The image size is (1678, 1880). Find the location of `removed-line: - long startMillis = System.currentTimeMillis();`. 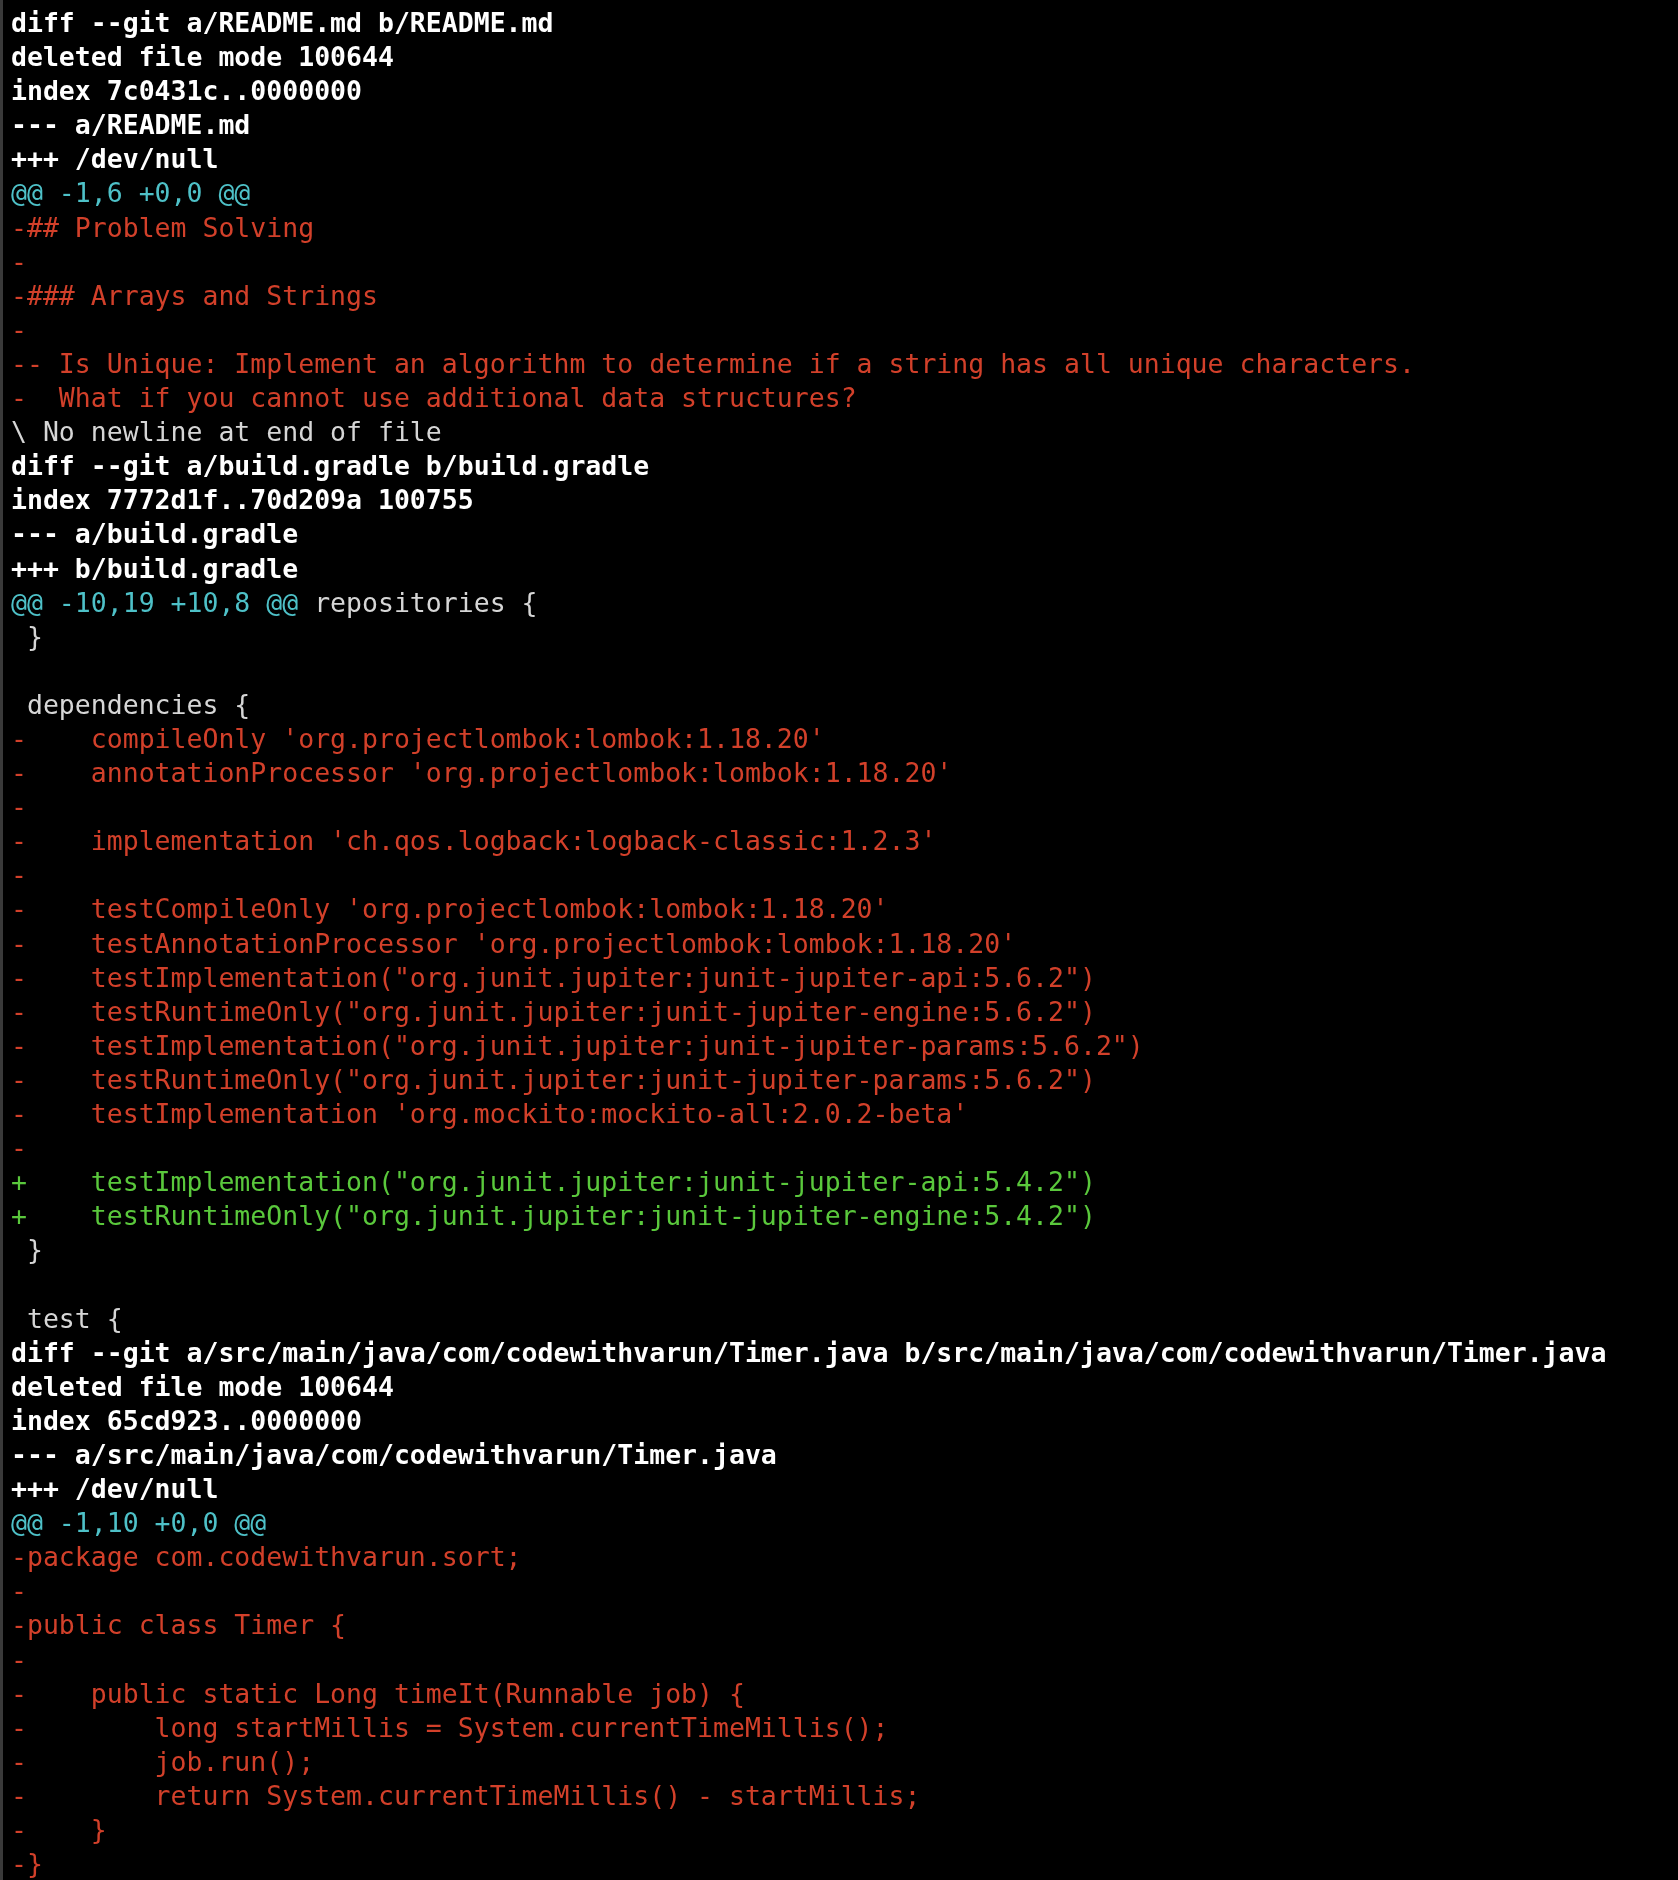

removed-line: - long startMillis = System.currentTimeMillis(); is located at coordinates (450, 1727).